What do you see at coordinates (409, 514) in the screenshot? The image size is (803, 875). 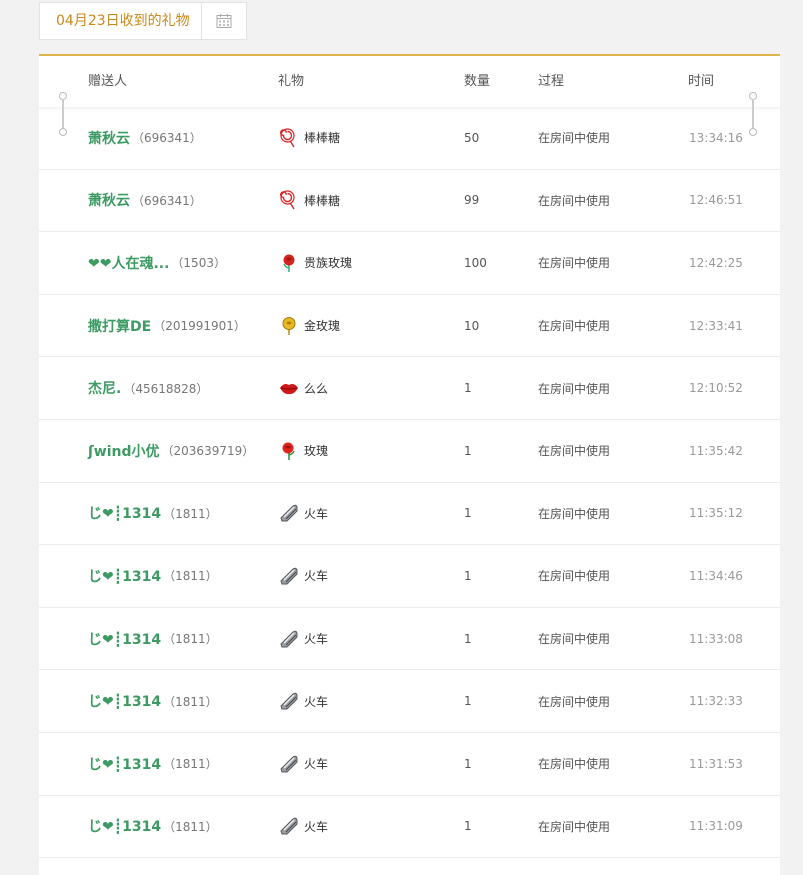 I see `table-row: じ❤┋1314 （1811） 火车 1 在房间中使用 11:35:12` at bounding box center [409, 514].